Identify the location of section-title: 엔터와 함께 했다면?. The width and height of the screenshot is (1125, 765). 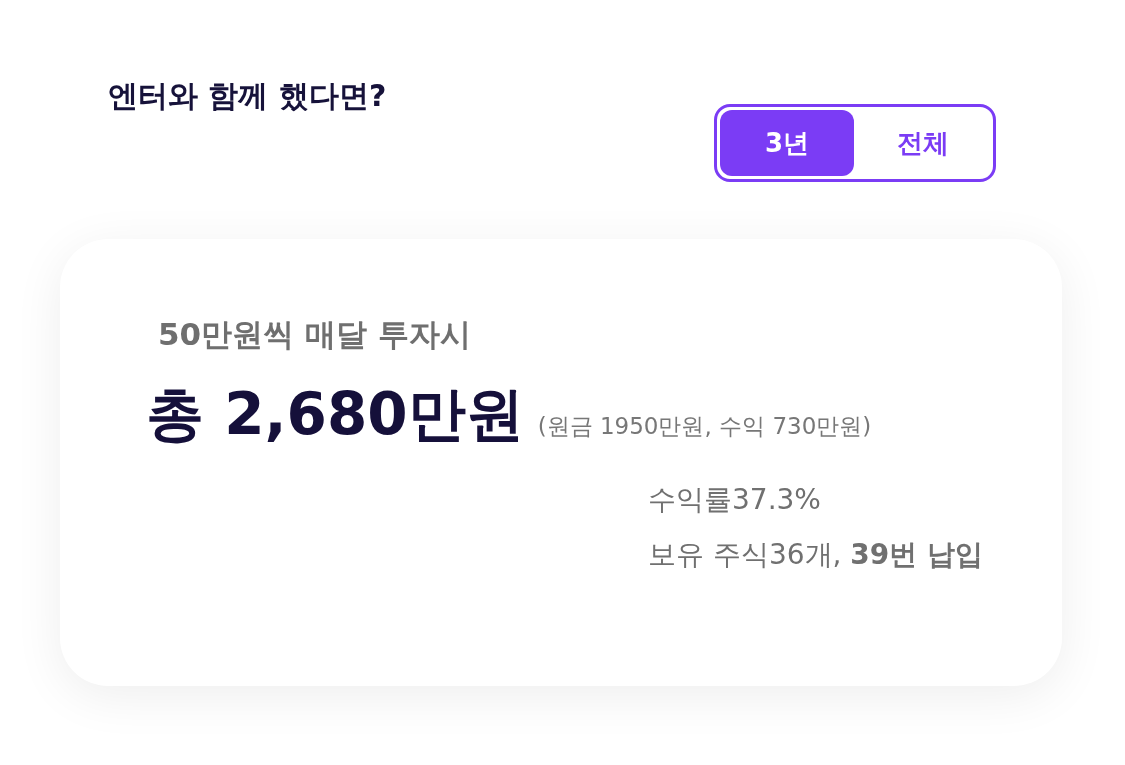
(248, 96).